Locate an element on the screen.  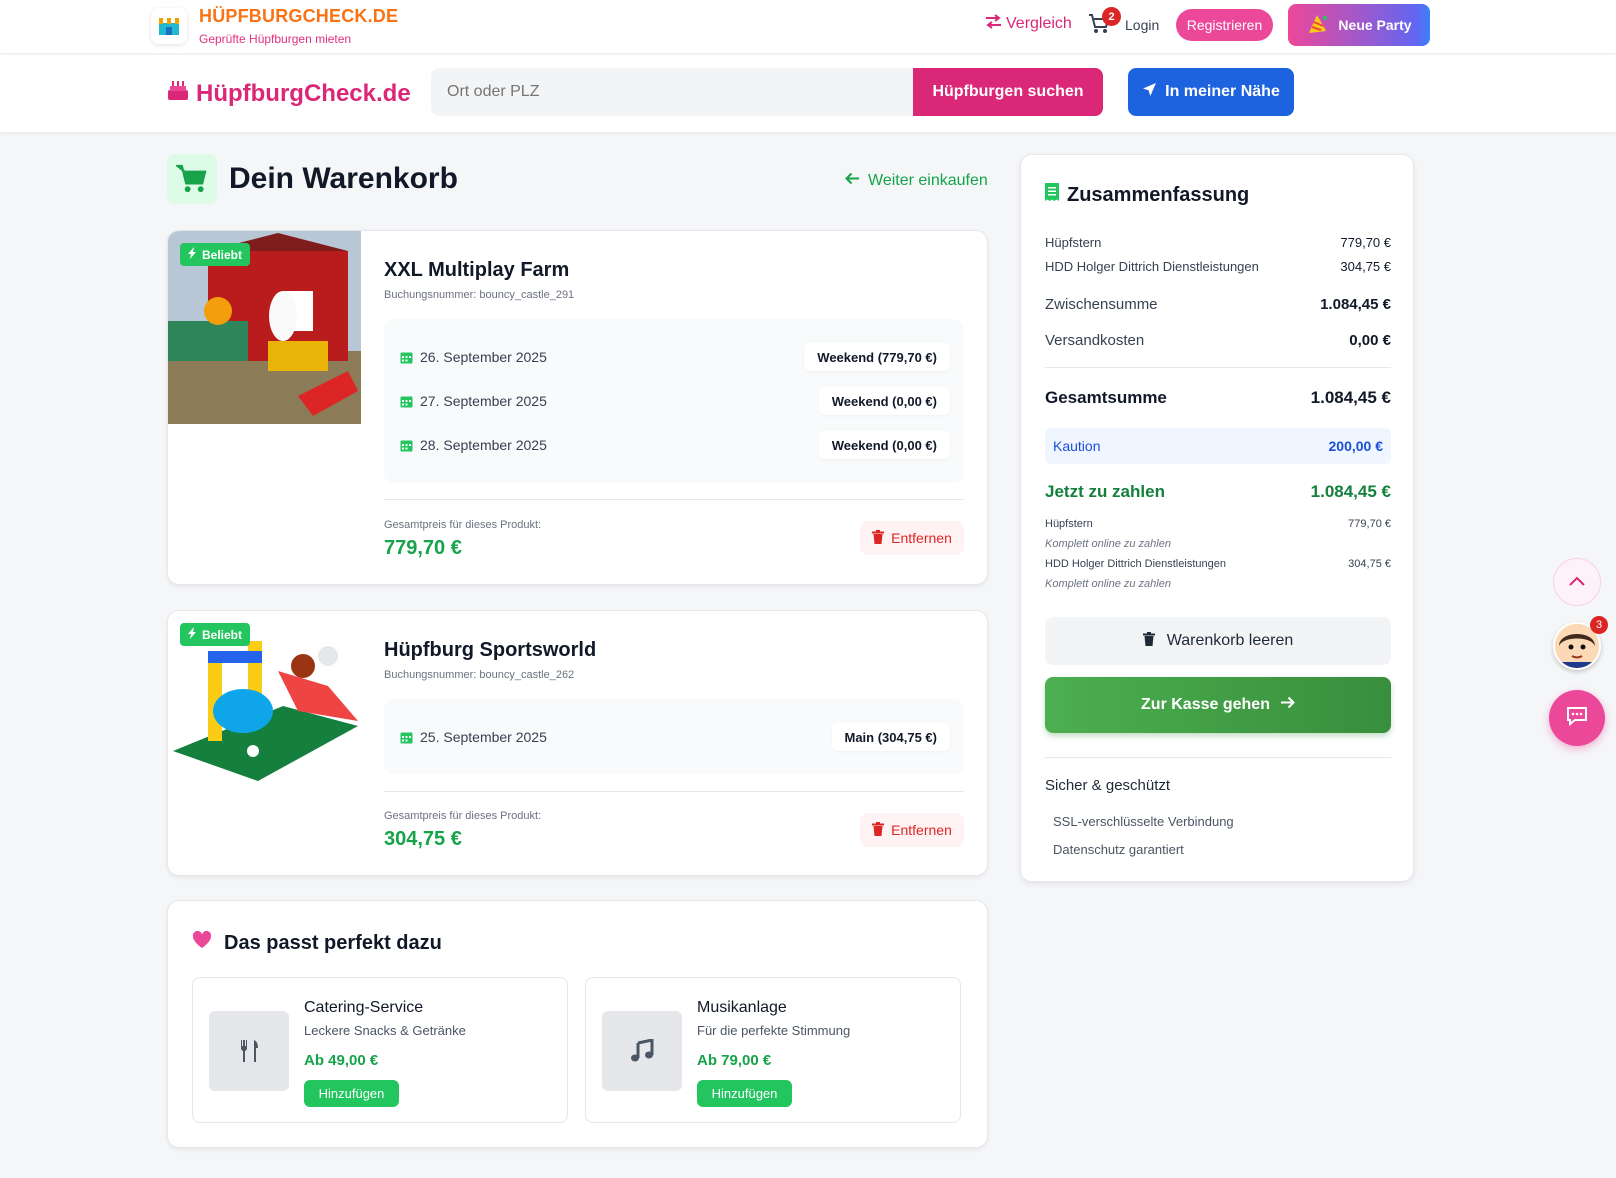
popular-badge-label: Beliebt is located at coordinates (222, 254).